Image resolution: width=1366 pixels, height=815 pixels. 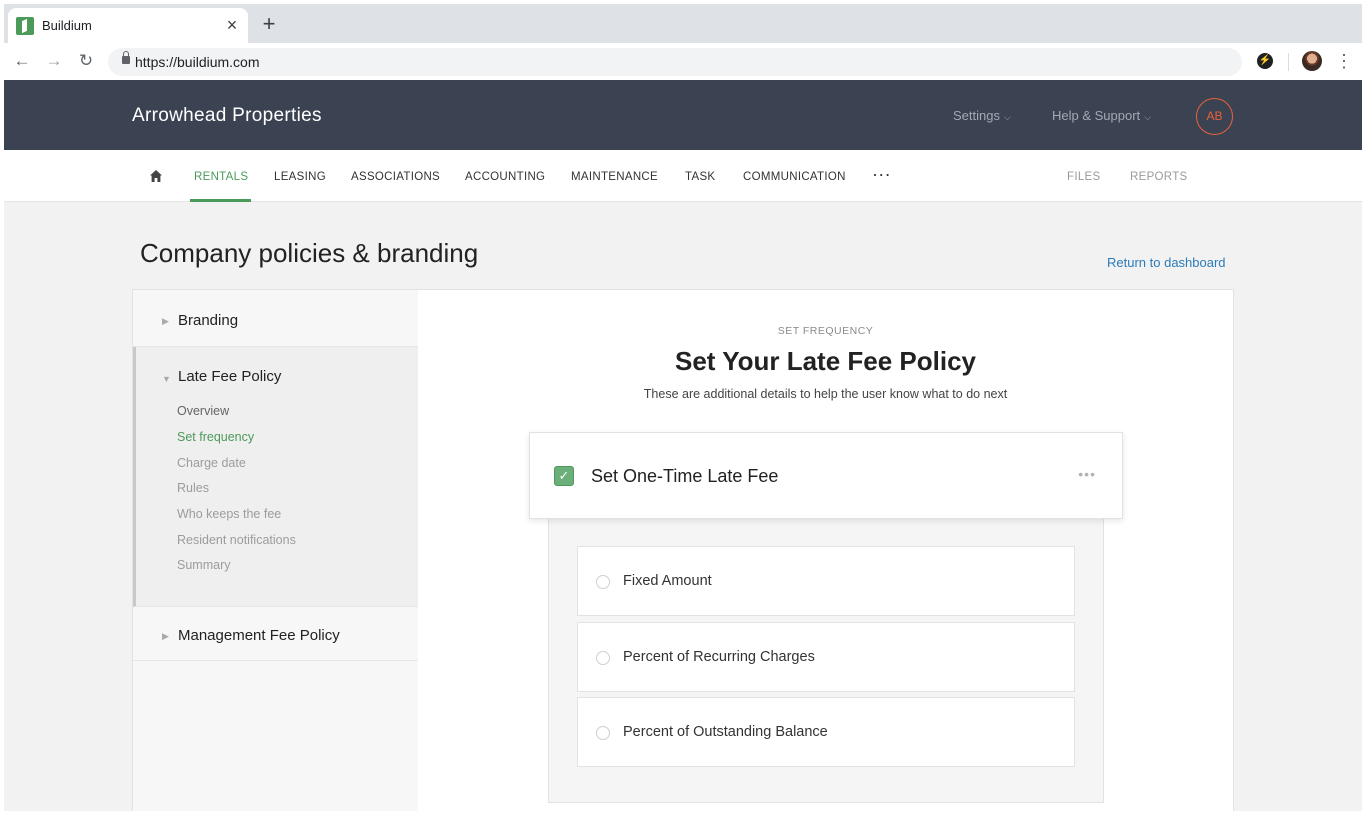 What do you see at coordinates (126, 57) in the screenshot?
I see `lock-icon` at bounding box center [126, 57].